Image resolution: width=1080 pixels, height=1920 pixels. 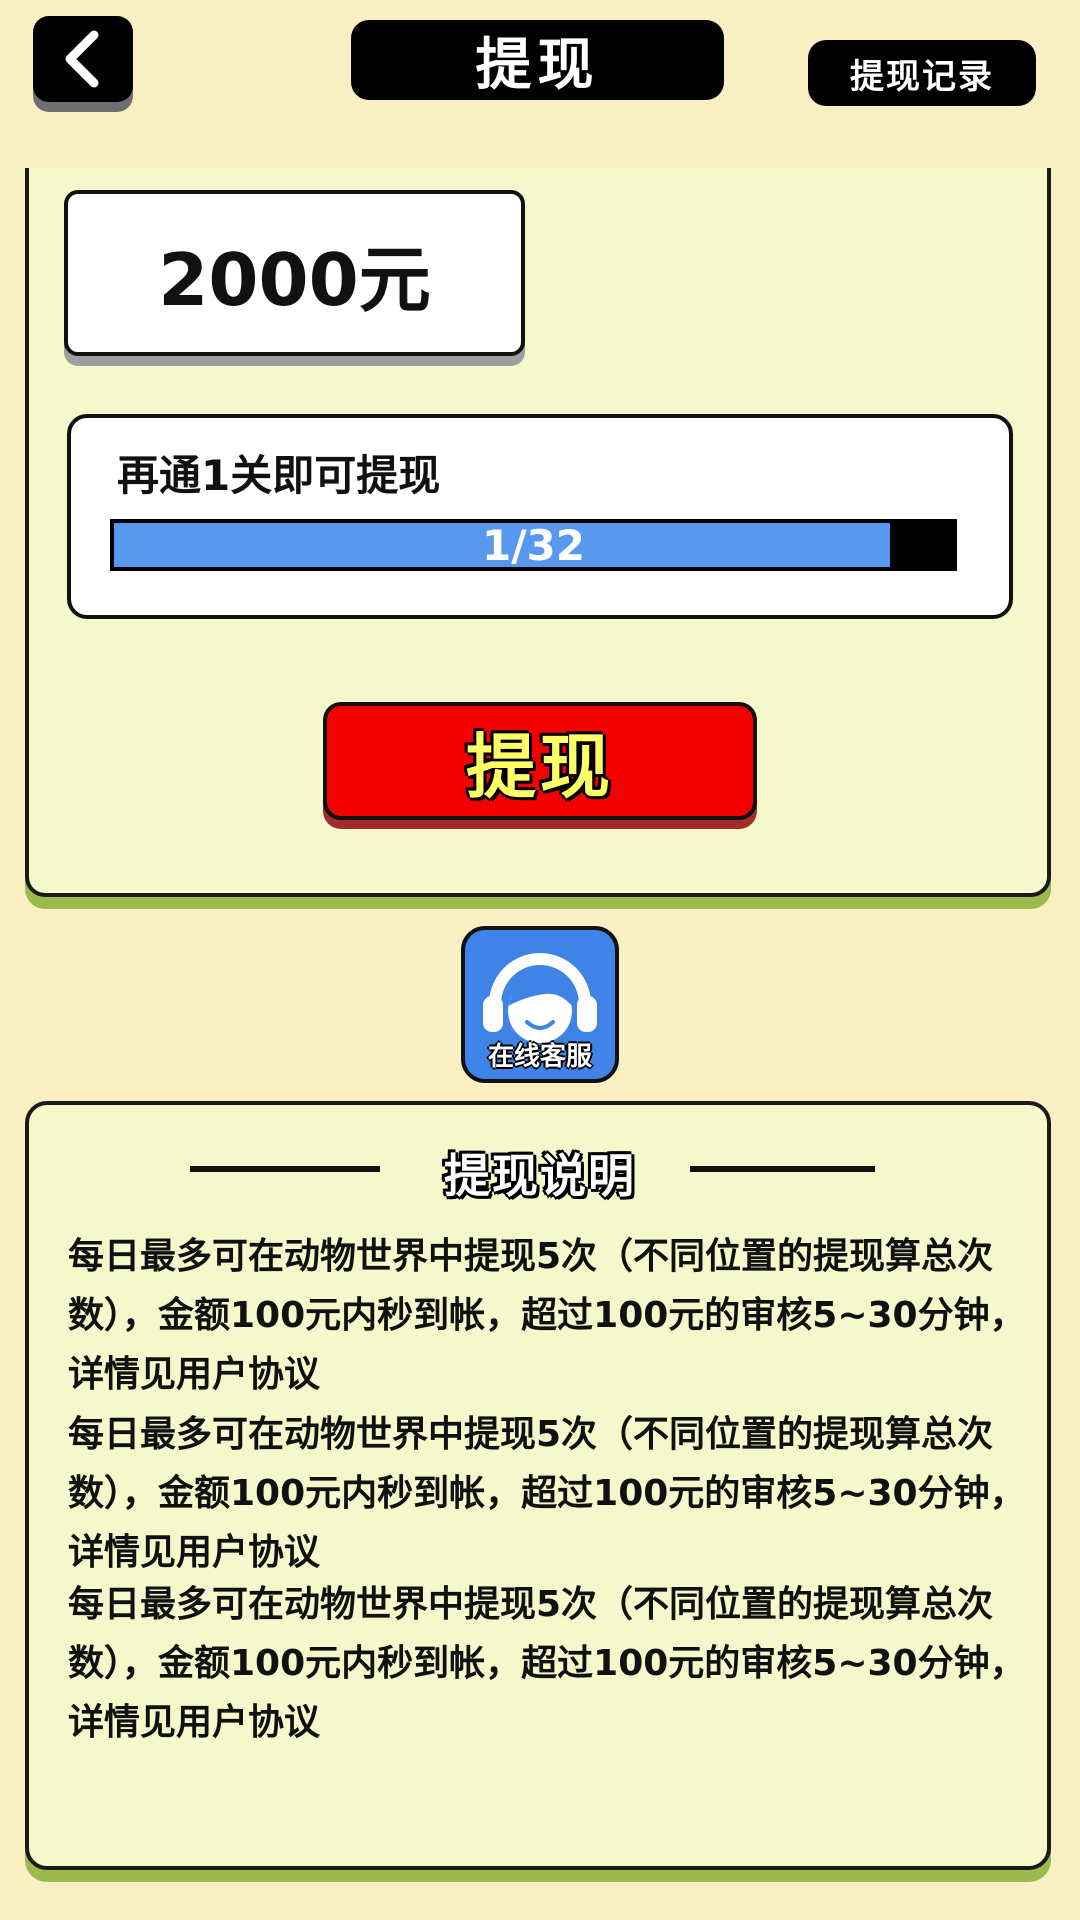 What do you see at coordinates (540, 761) in the screenshot?
I see `withdraw-button: 提现` at bounding box center [540, 761].